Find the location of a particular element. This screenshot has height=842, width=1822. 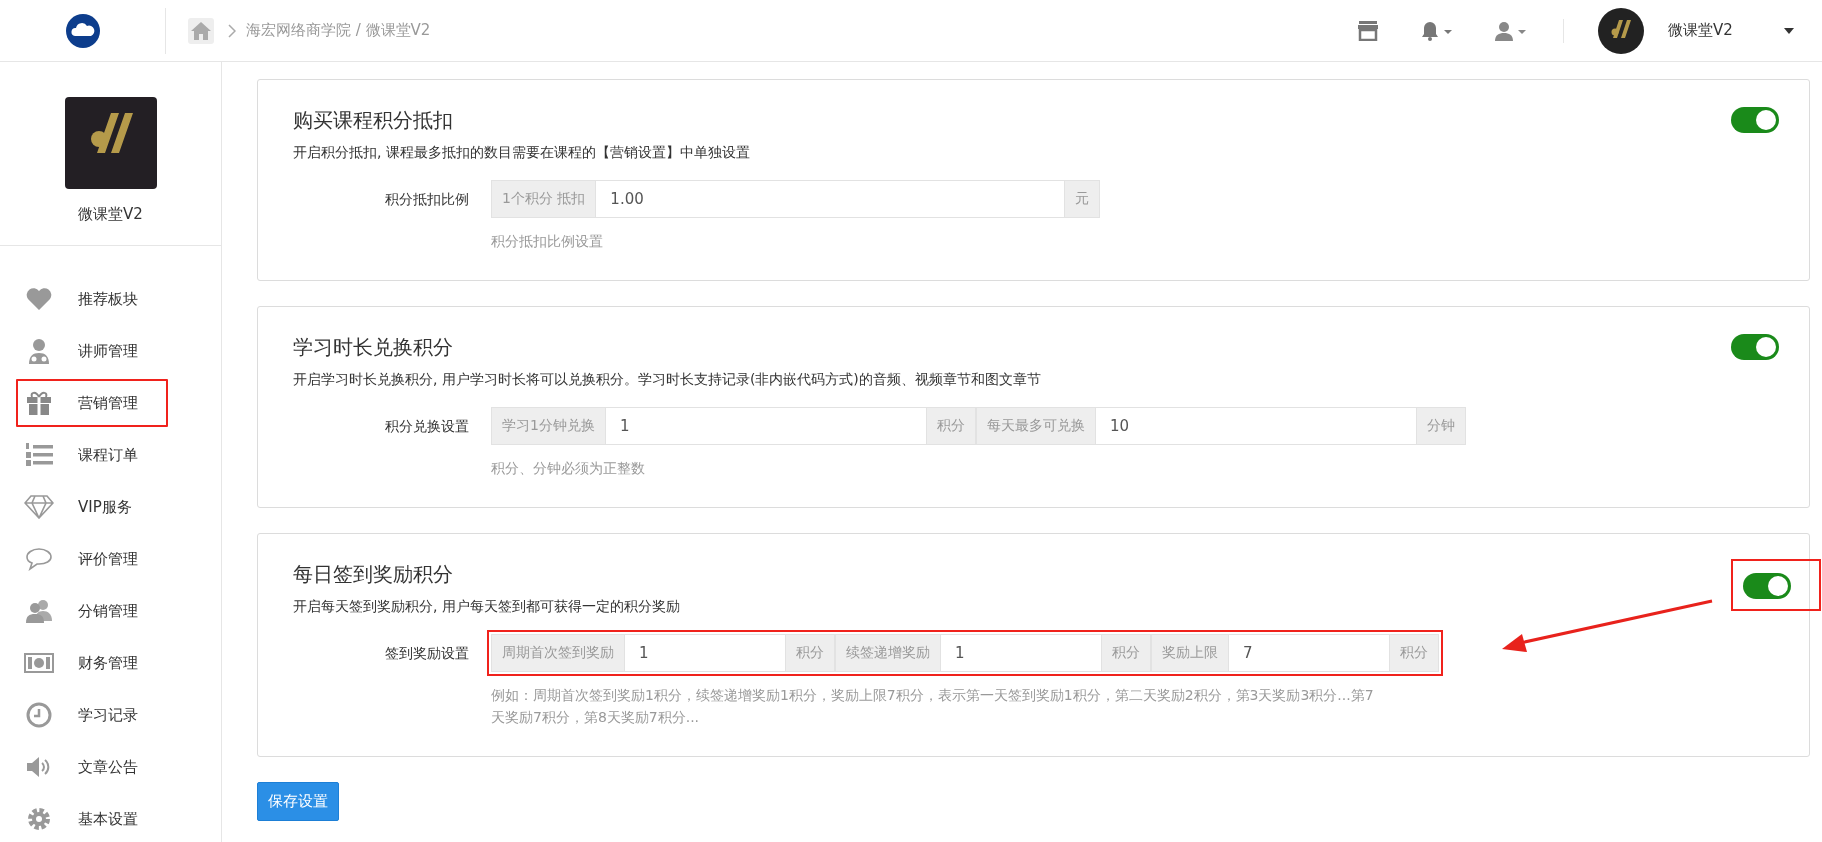

field-label: 积分抵扣比例 is located at coordinates (426, 199).